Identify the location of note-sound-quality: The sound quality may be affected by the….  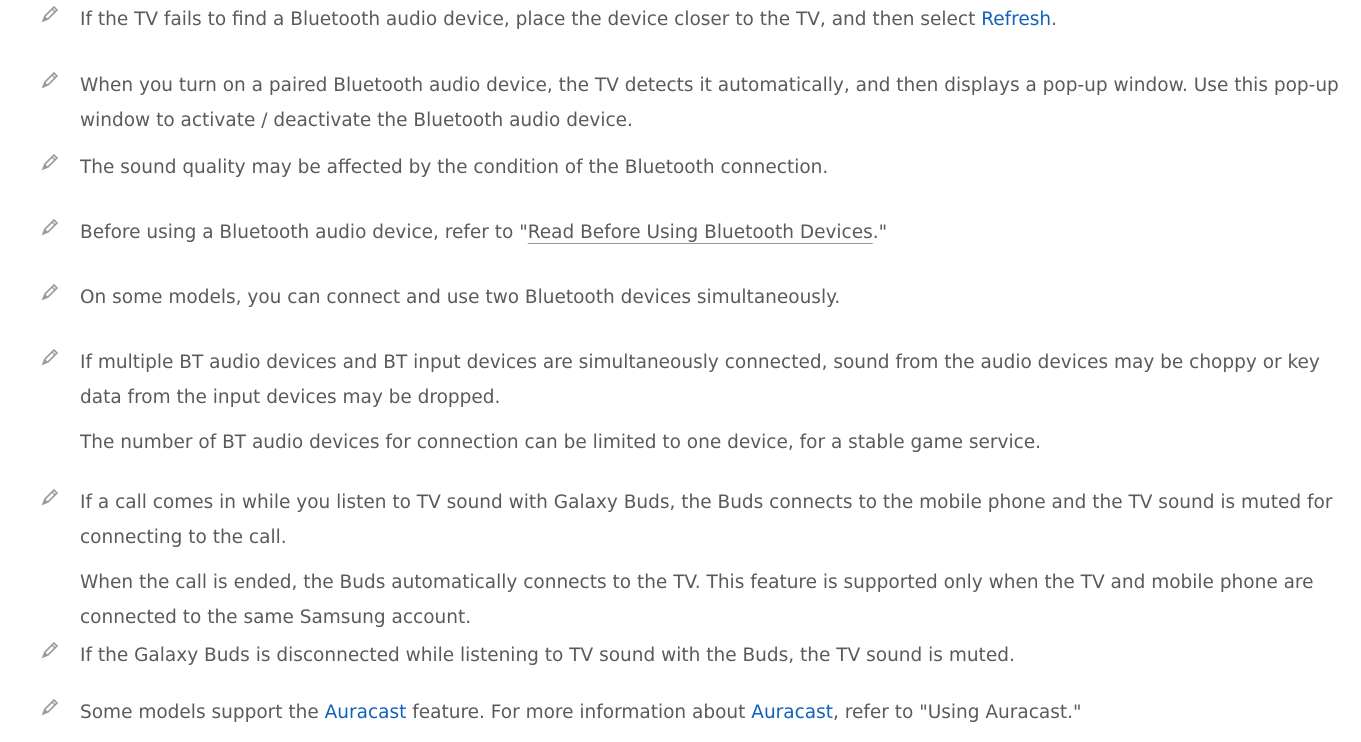
(695, 167).